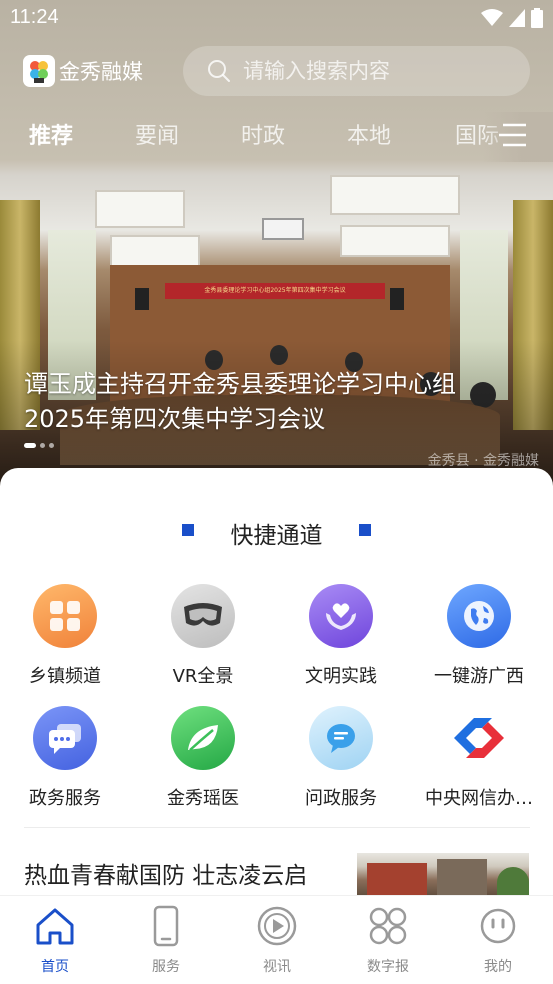  What do you see at coordinates (275, 291) in the screenshot?
I see `meeting-banner: 金秀县委理论学习中心组2025年第四次集中学习会议` at bounding box center [275, 291].